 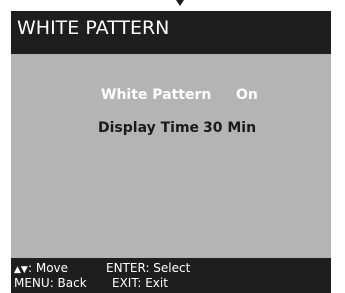 What do you see at coordinates (50, 283) in the screenshot?
I see `help-back-label: MENU: Back` at bounding box center [50, 283].